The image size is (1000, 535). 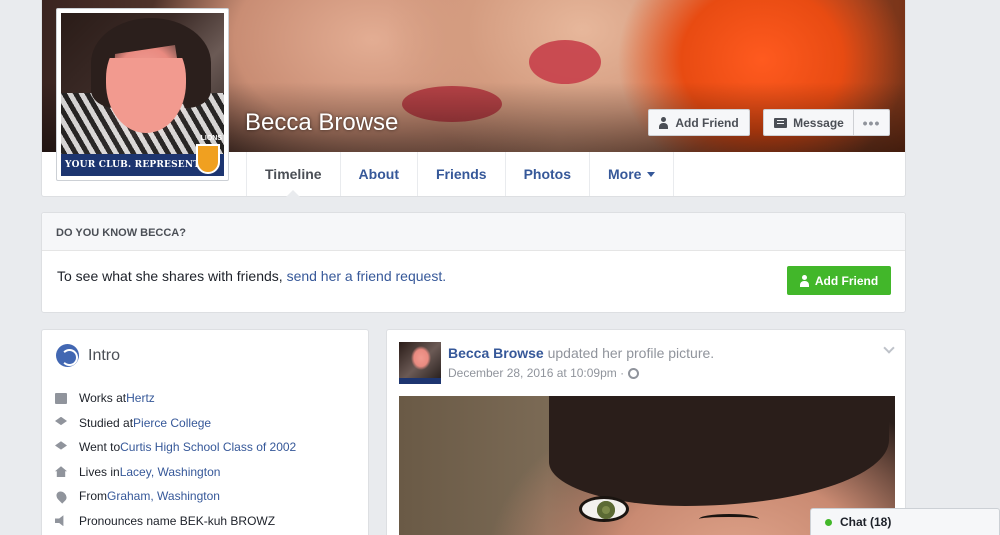 I want to click on post-author-name: Becca Browse, so click(x=496, y=353).